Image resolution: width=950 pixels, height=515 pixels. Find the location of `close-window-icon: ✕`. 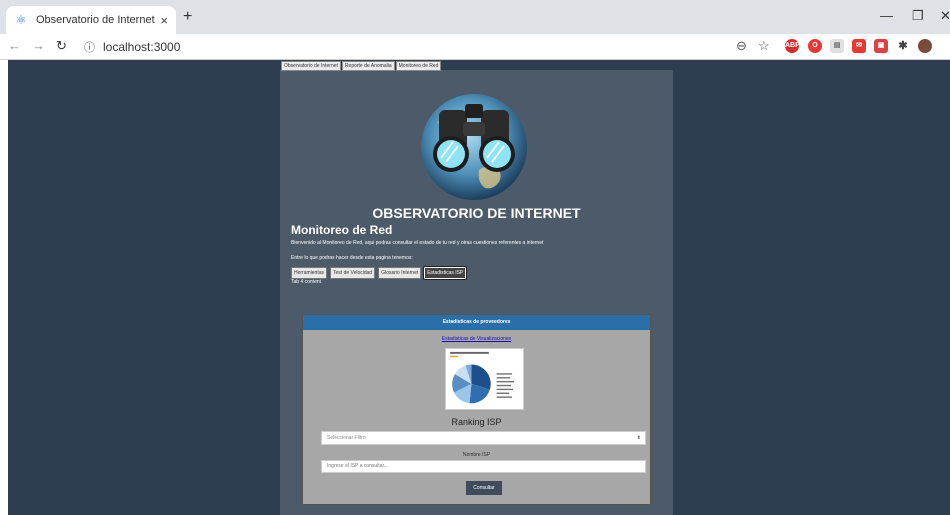

close-window-icon: ✕ is located at coordinates (945, 16).